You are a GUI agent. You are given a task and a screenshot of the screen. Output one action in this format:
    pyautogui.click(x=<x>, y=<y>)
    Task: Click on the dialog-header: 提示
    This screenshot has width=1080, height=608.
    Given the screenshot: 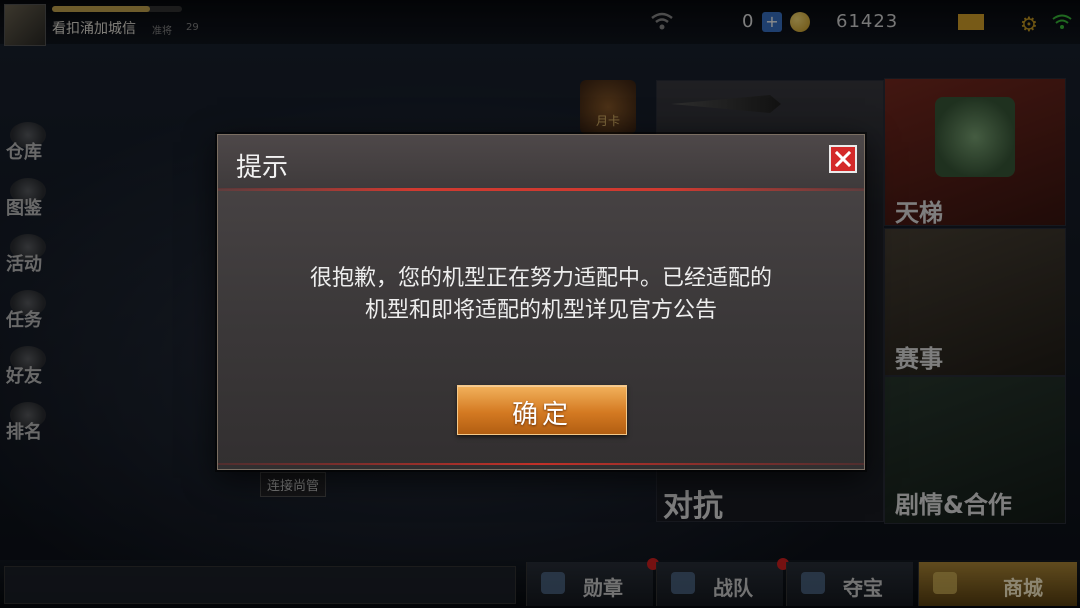 What is the action you would take?
    pyautogui.click(x=541, y=162)
    